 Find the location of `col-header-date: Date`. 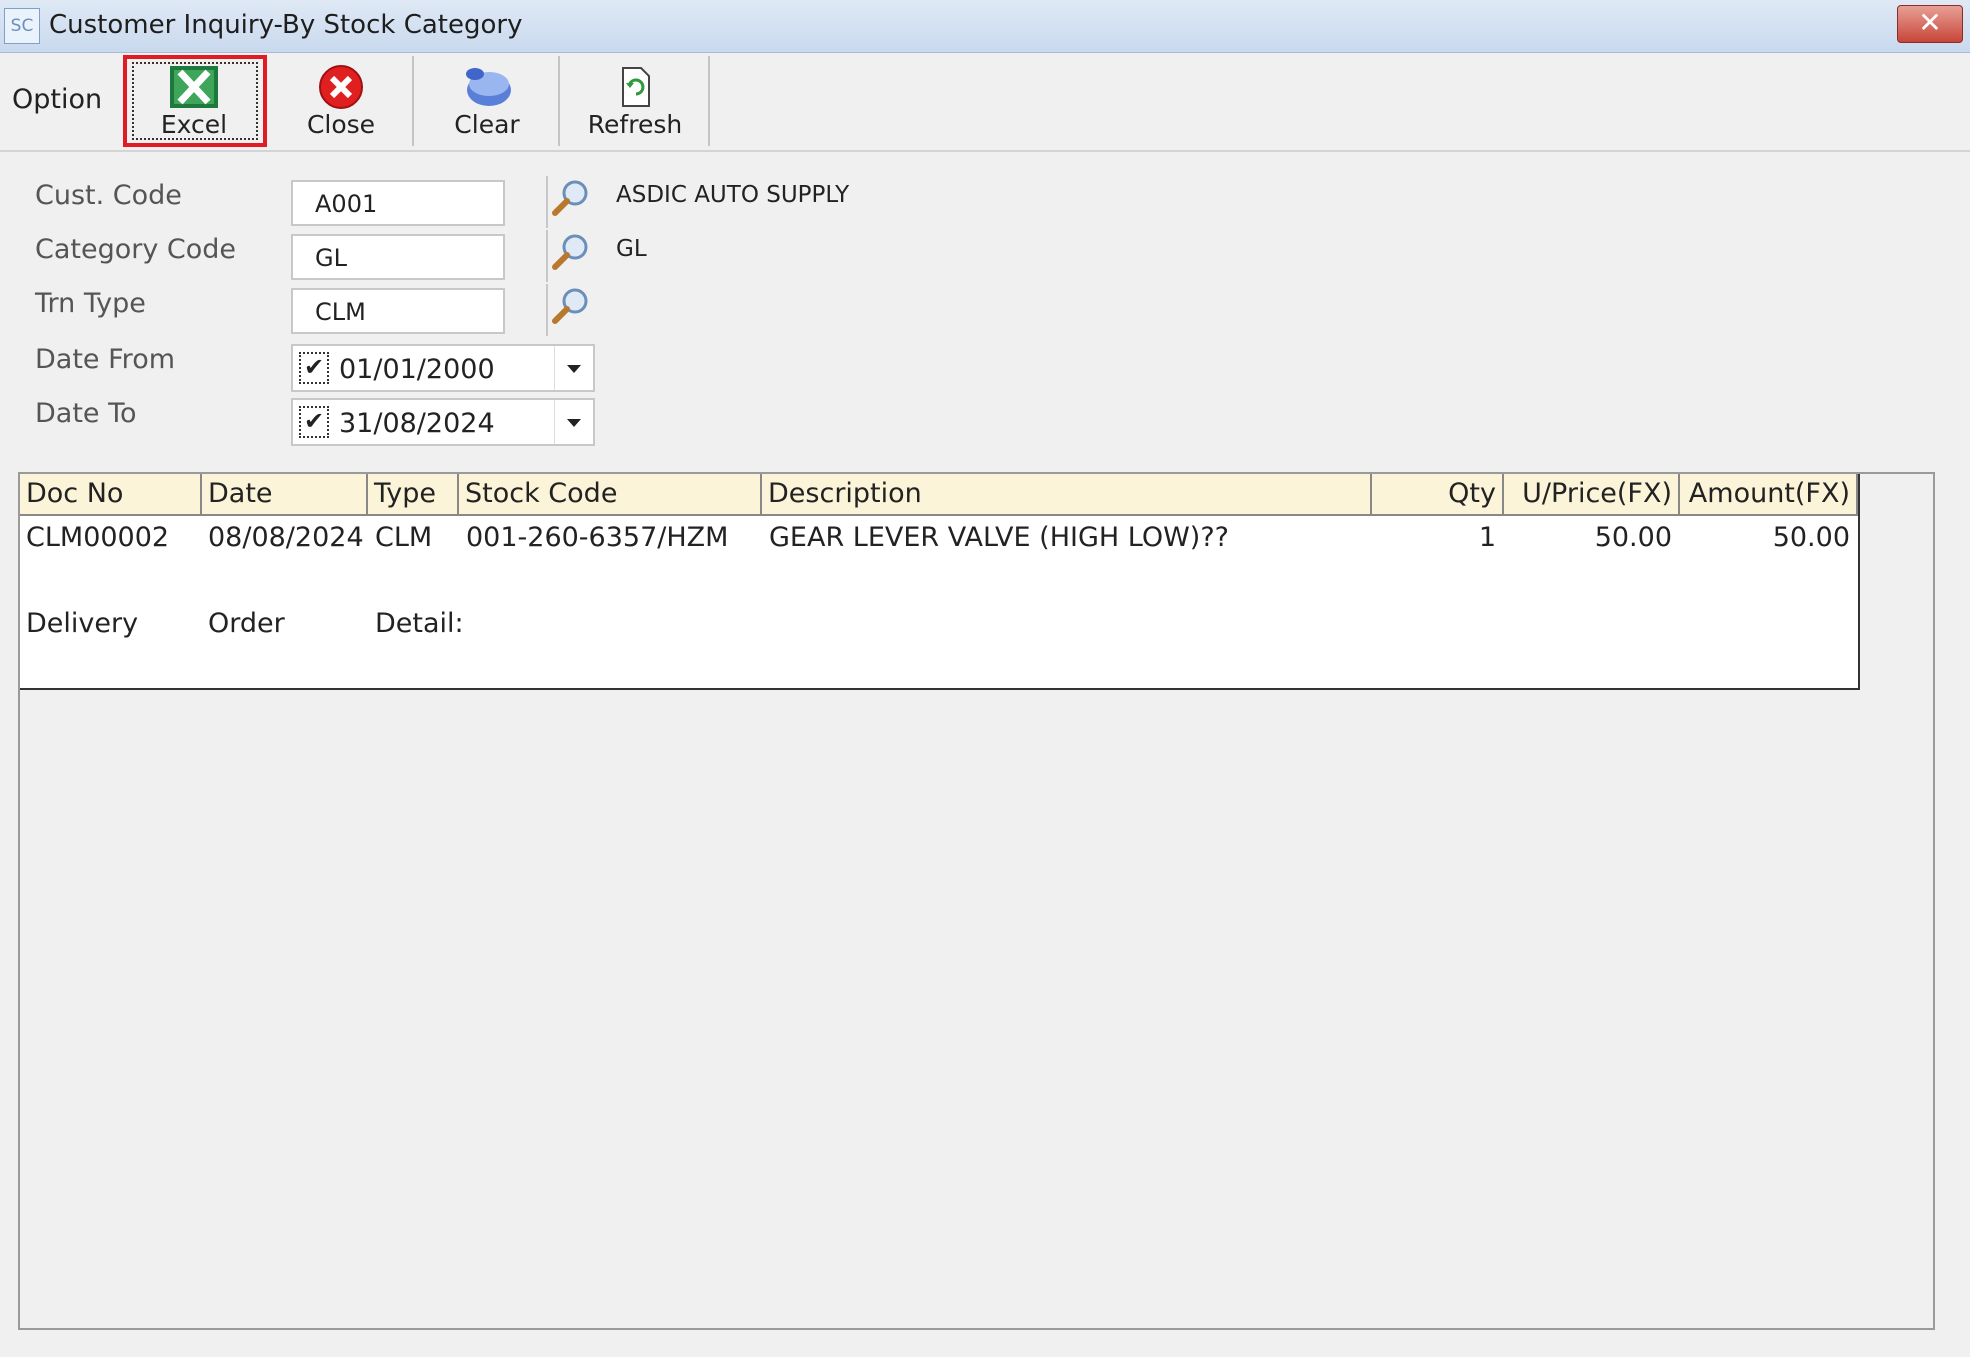

col-header-date: Date is located at coordinates (285, 495).